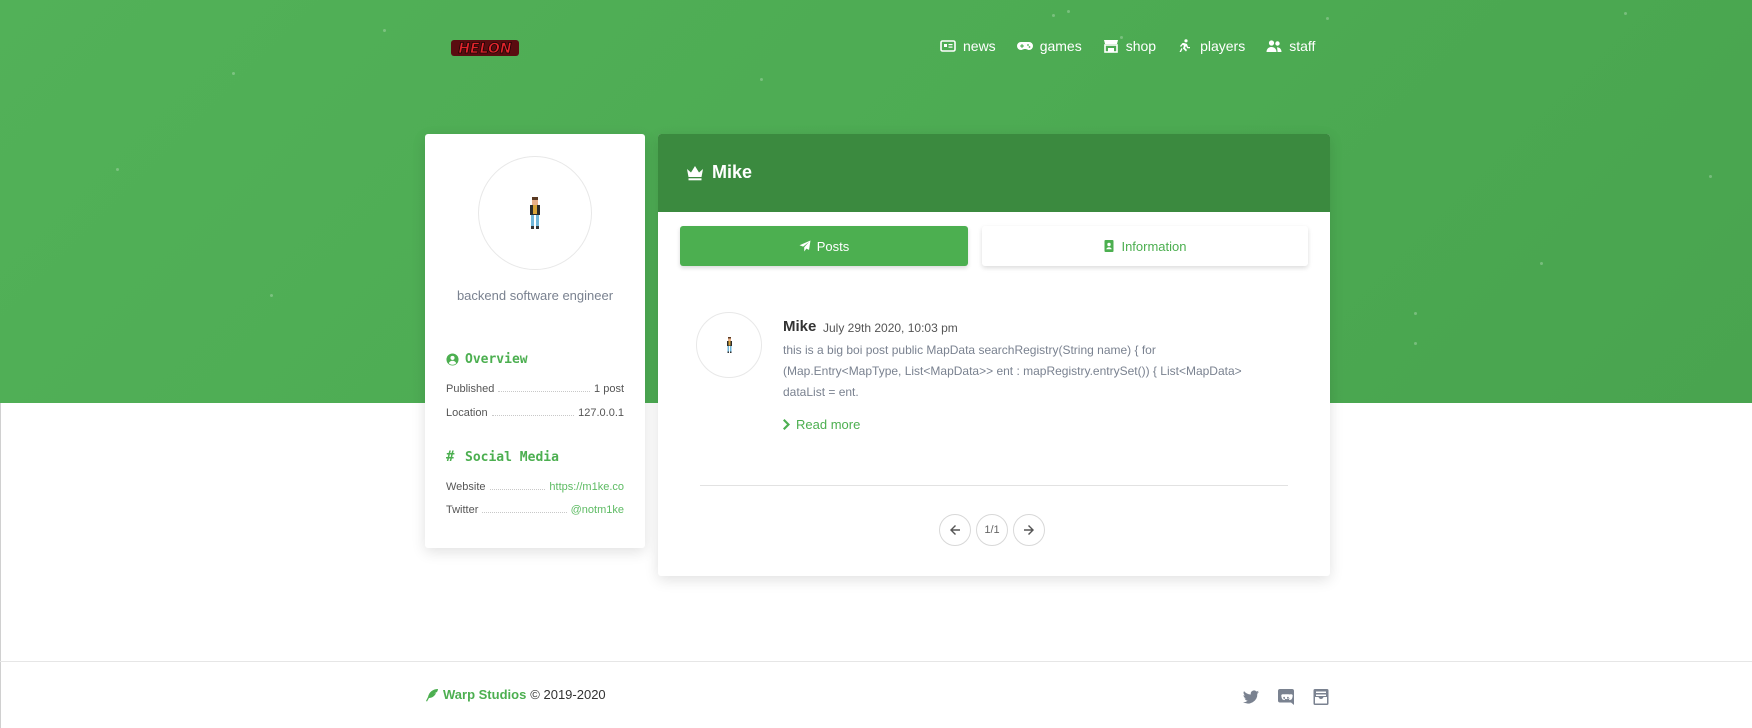 This screenshot has height=728, width=1752. I want to click on published-value: 1 post, so click(609, 389).